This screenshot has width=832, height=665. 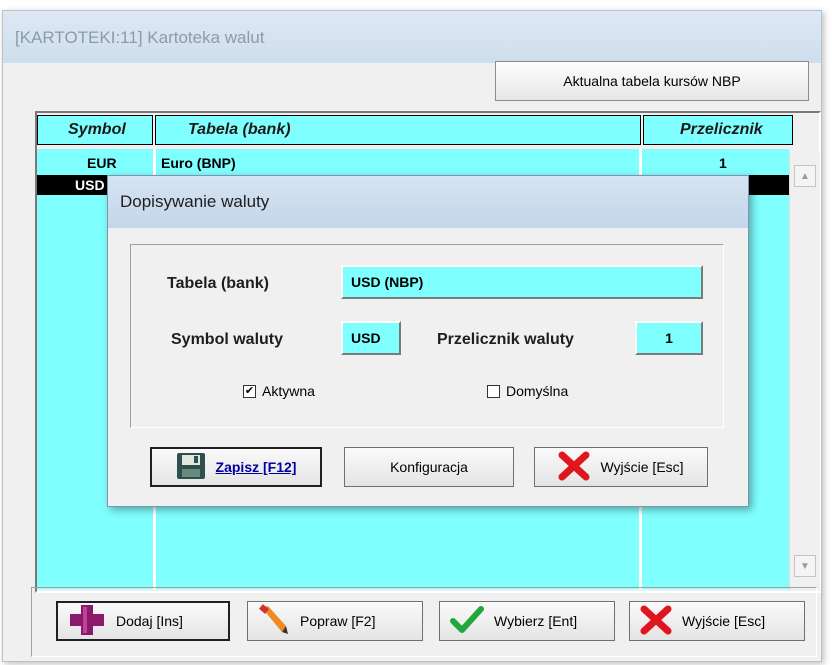 I want to click on vertical-scrollbar: ▲ ▼, so click(x=804, y=371).